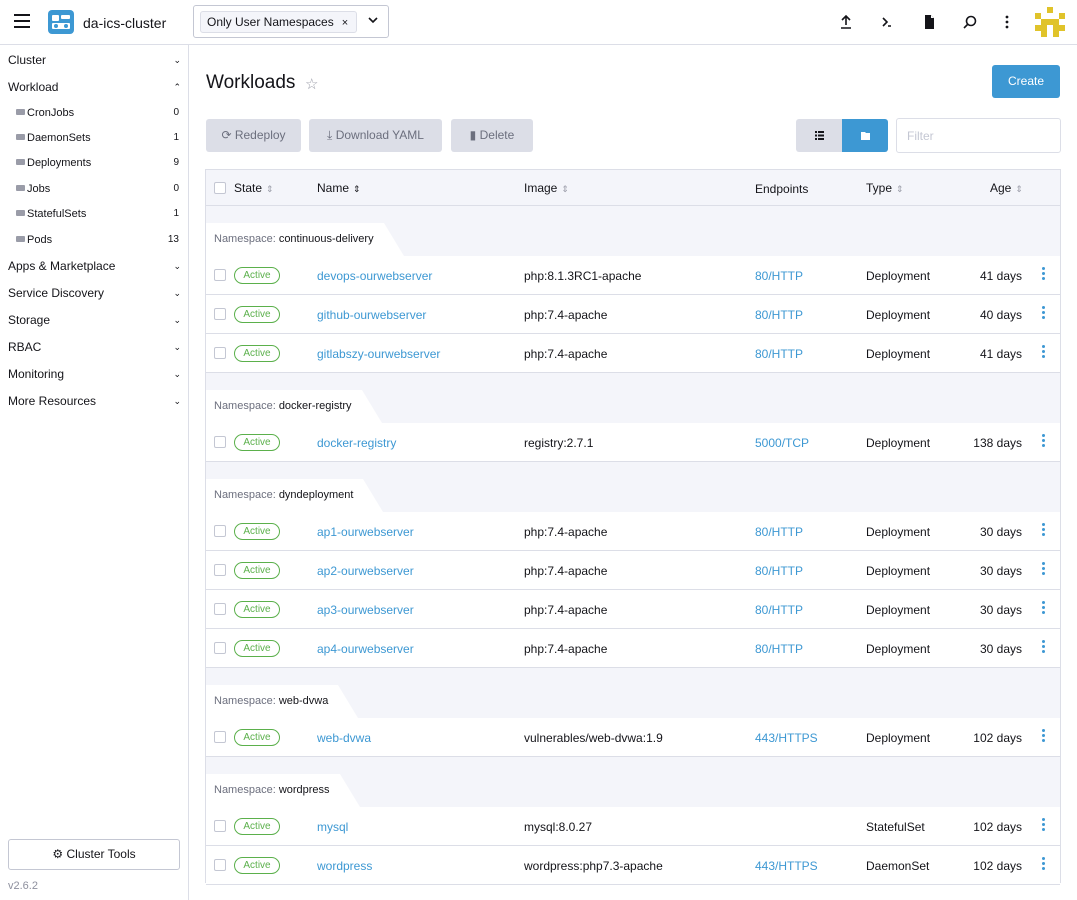  Describe the element at coordinates (332, 827) in the screenshot. I see `workload-name-link: mysql` at that location.